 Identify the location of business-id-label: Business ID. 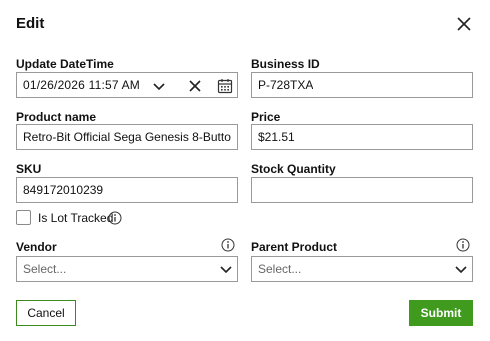
(285, 64).